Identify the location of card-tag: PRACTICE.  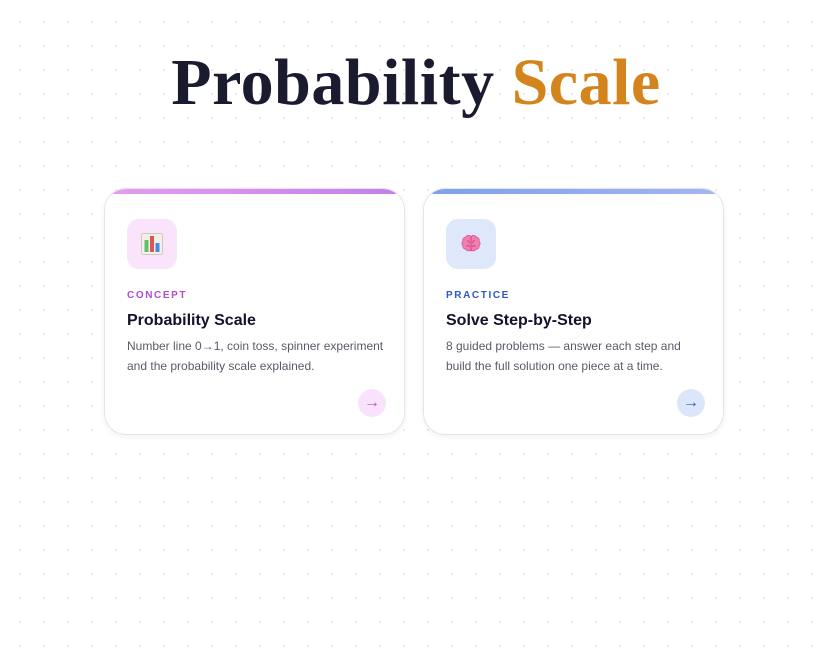
(478, 295).